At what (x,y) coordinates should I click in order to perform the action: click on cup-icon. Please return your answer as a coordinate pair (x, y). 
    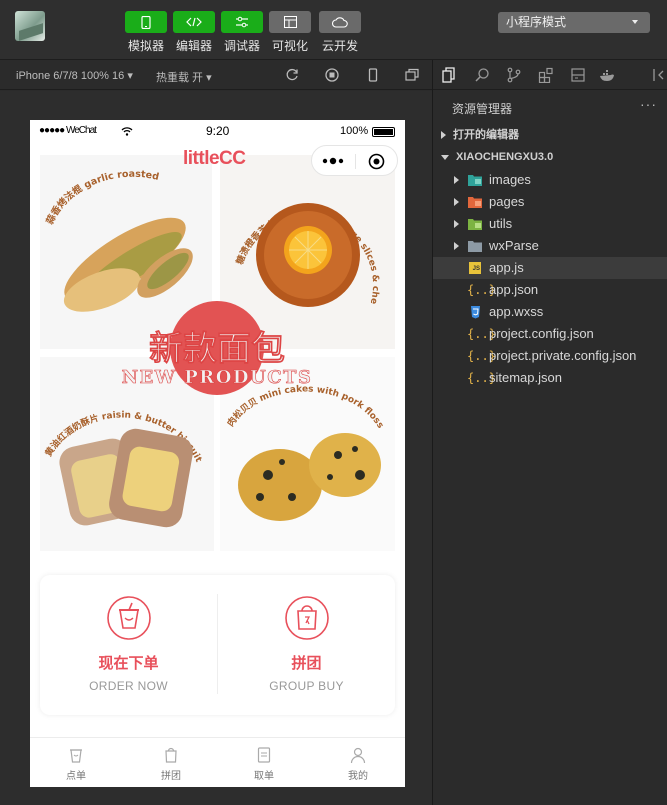
    Looking at the image, I should click on (128, 618).